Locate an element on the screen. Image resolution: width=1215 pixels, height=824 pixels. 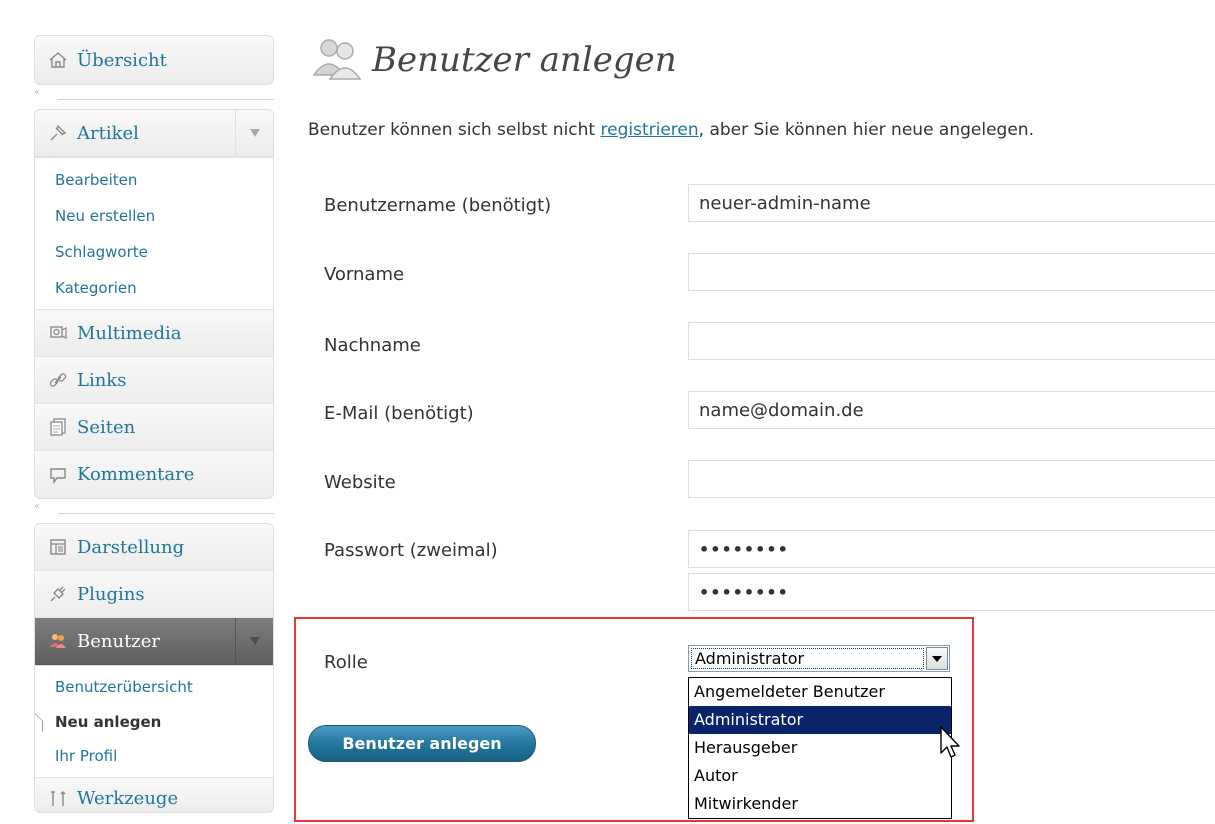
username-label: Benutzername (benötigt) is located at coordinates (438, 205).